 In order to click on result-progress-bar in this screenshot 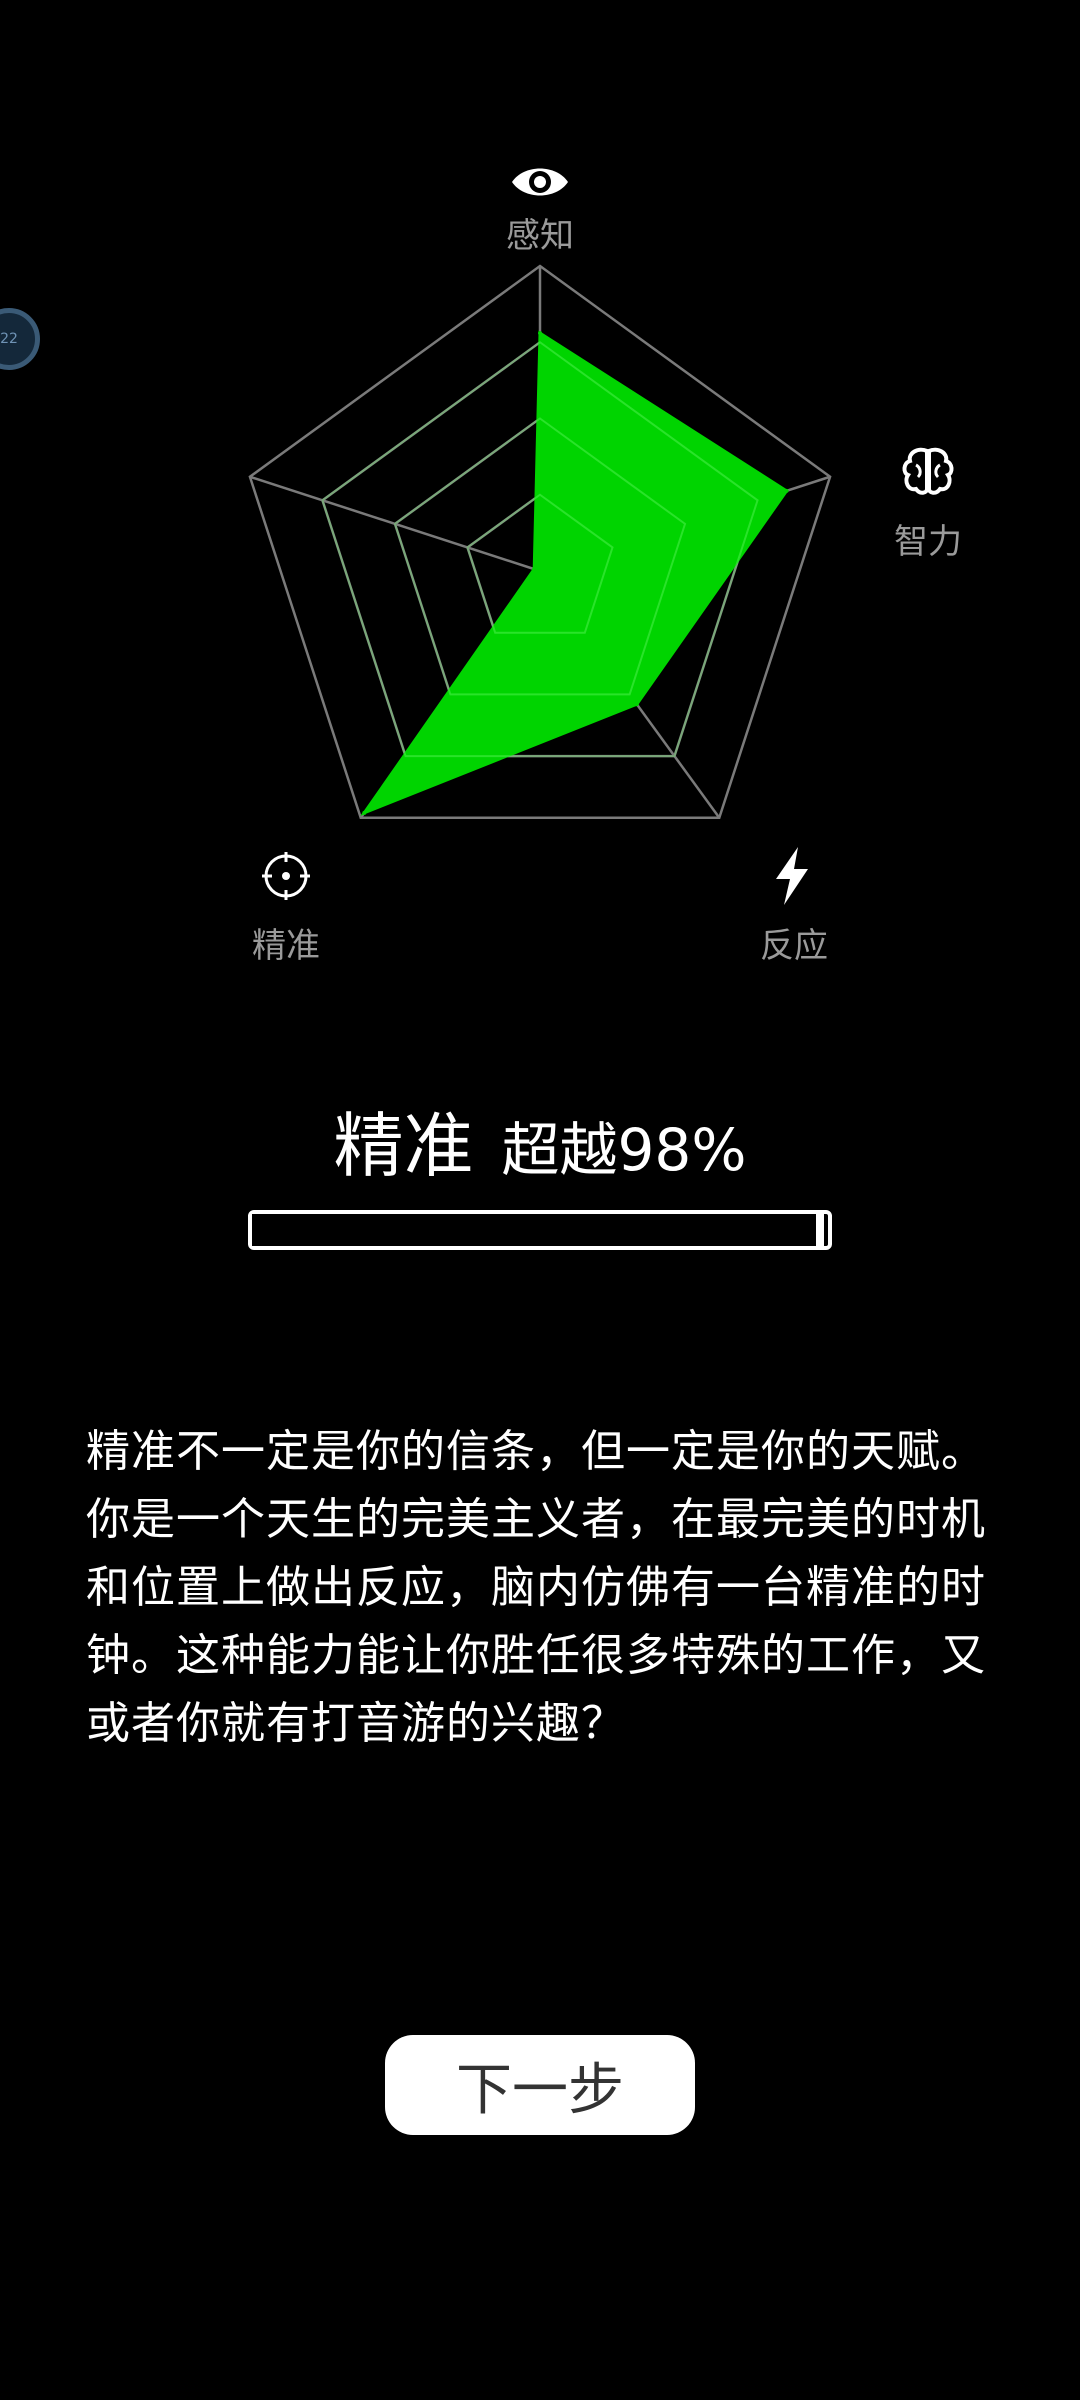, I will do `click(540, 1230)`.